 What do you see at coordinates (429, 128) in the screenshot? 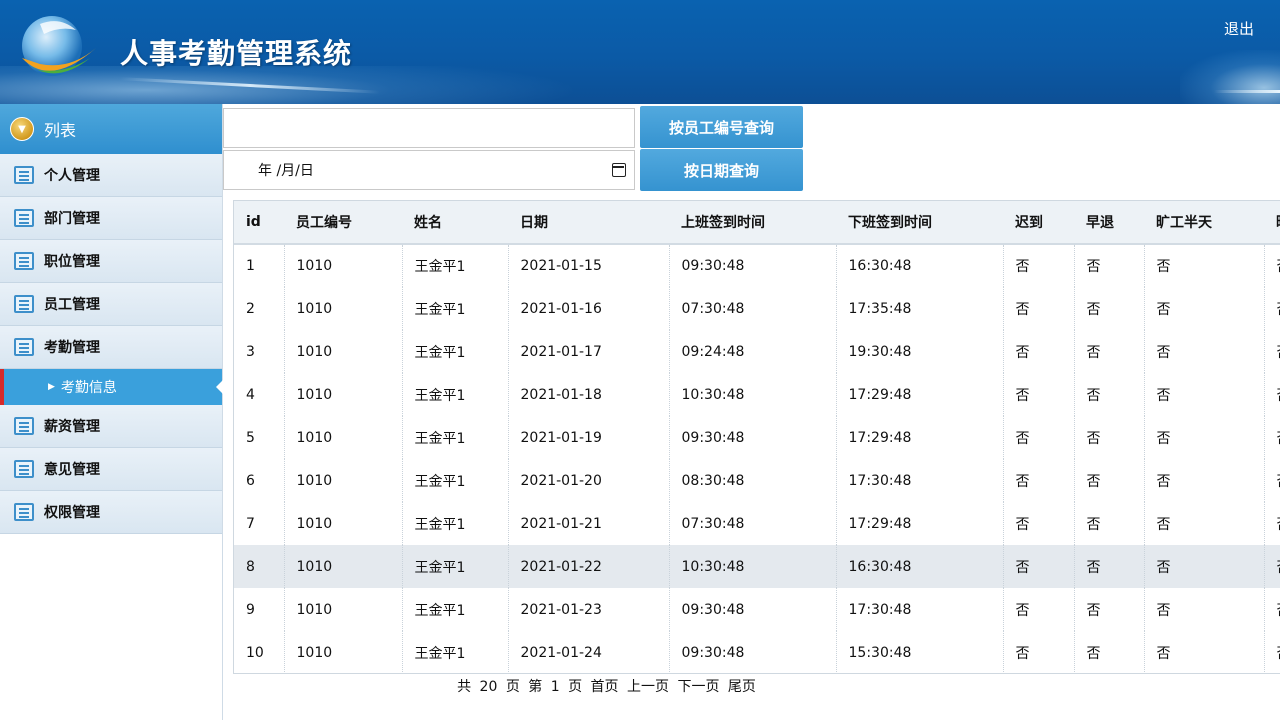
I see `employee-id-search-input` at bounding box center [429, 128].